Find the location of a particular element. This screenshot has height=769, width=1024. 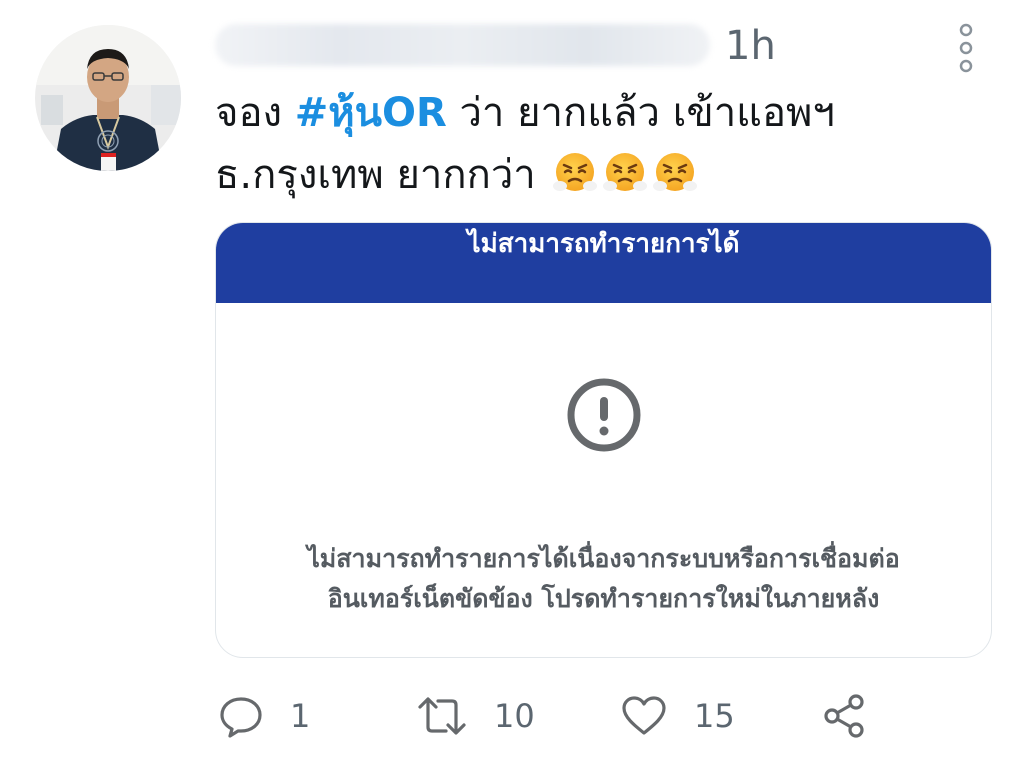

exclamation-circle-icon is located at coordinates (604, 415).